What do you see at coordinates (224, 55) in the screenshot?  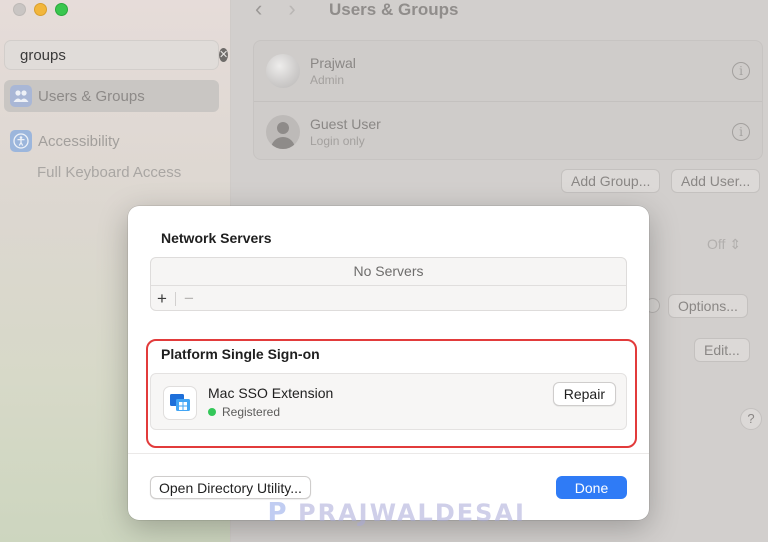 I see `clear-search-icon: ✕` at bounding box center [224, 55].